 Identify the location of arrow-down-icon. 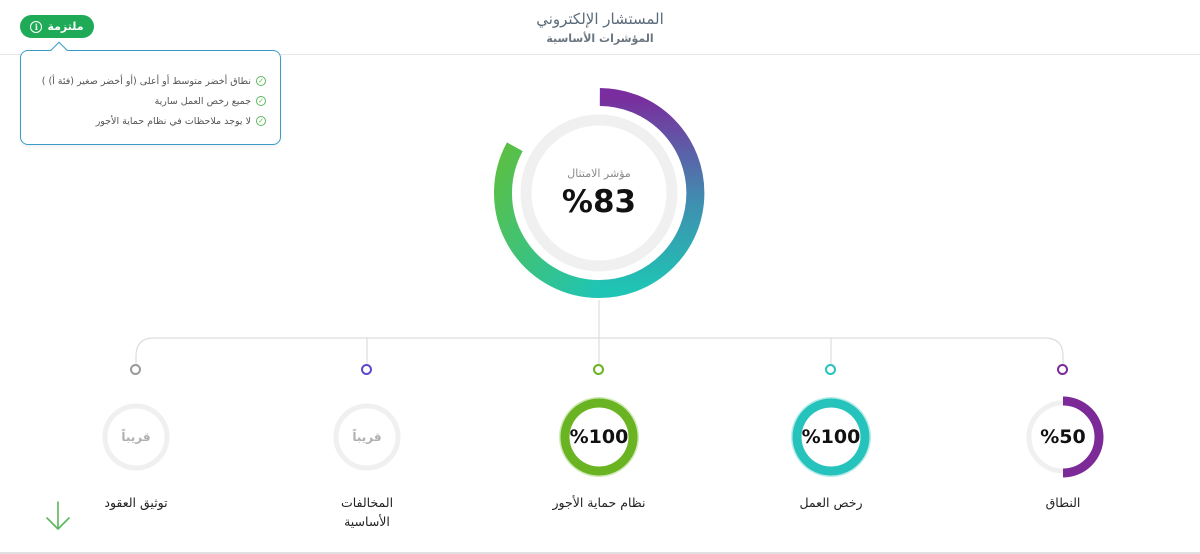
(58, 516).